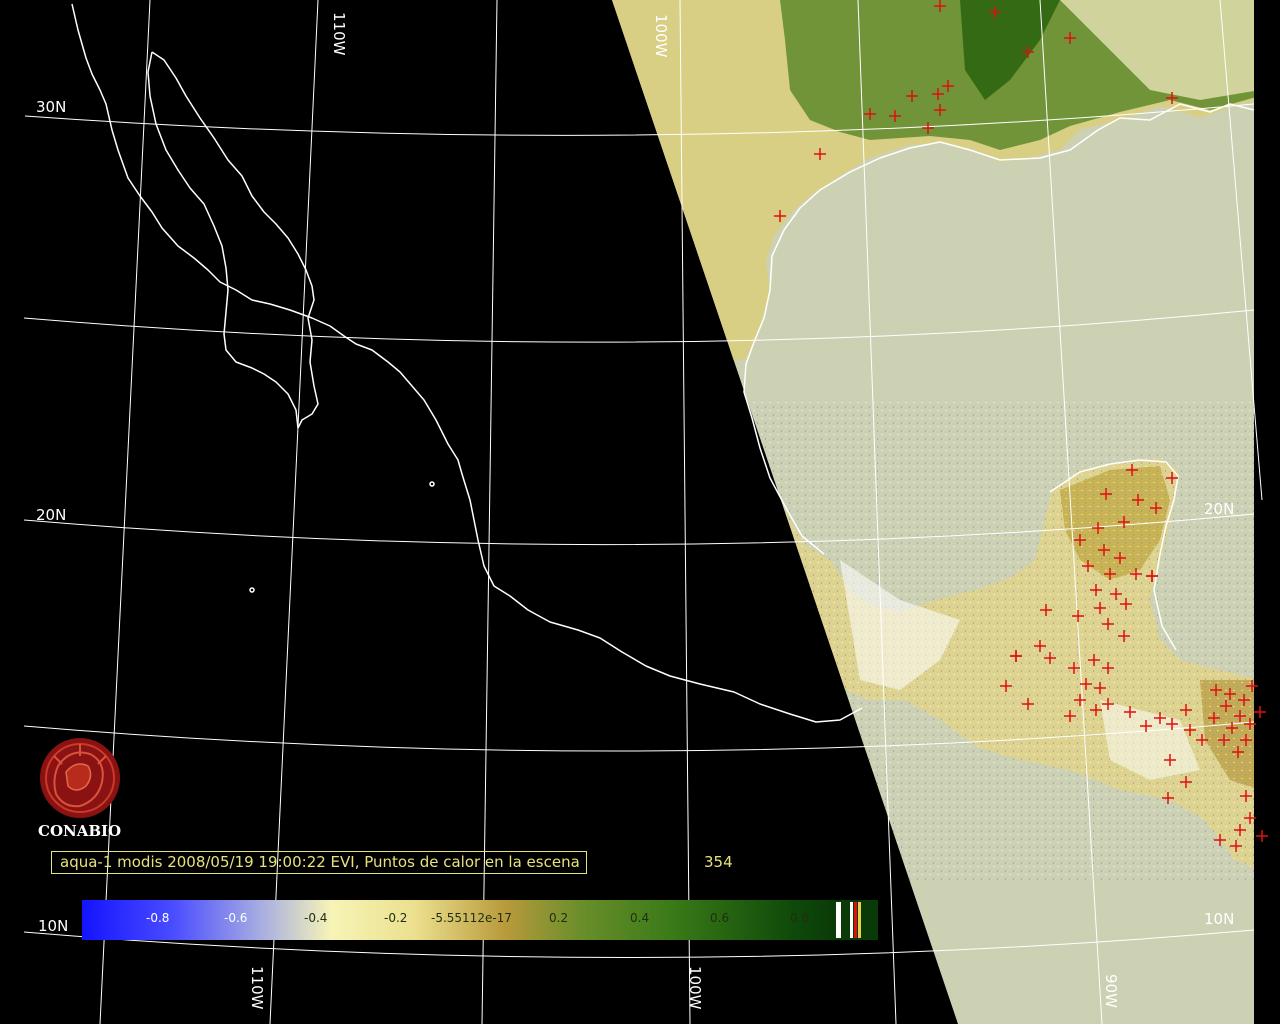 The height and width of the screenshot is (1024, 1280). Describe the element at coordinates (855, 920) in the screenshot. I see `colorbar-marker-red` at that location.